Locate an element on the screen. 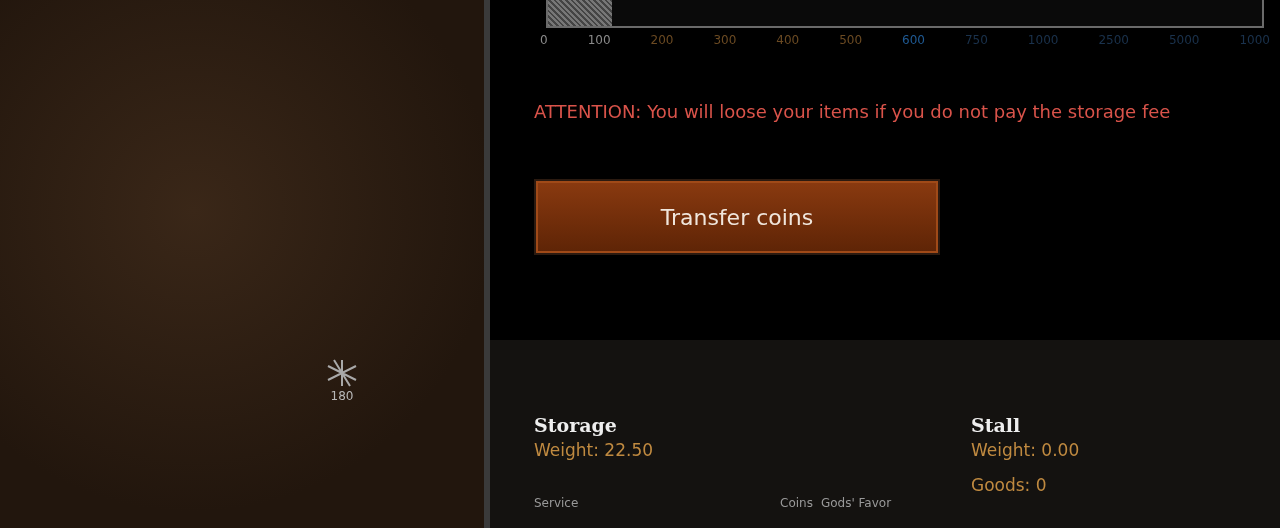  marker-label: 180 is located at coordinates (342, 396).